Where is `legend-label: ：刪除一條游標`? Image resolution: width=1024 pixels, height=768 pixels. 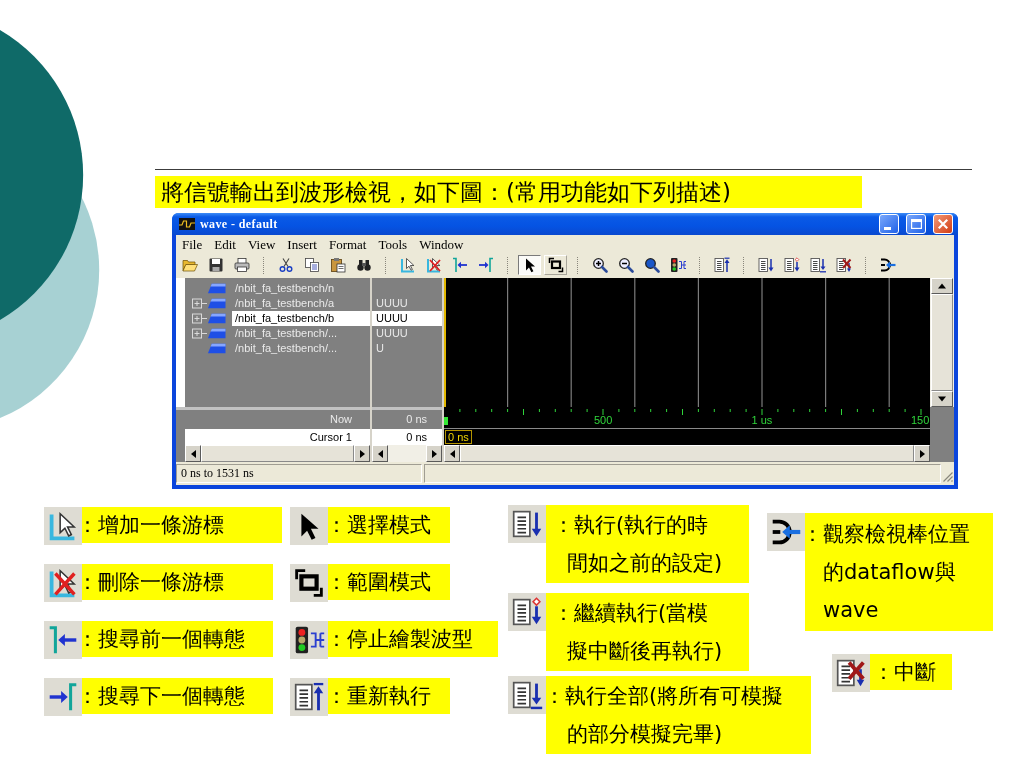 legend-label: ：刪除一條游標 is located at coordinates (177, 582).